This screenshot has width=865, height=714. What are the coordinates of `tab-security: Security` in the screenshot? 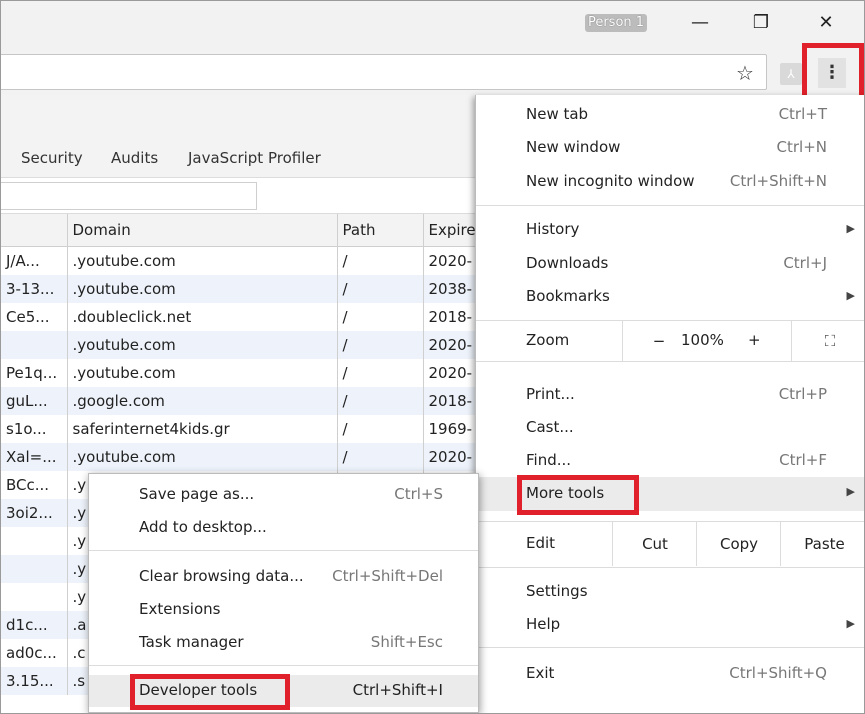 It's located at (52, 158).